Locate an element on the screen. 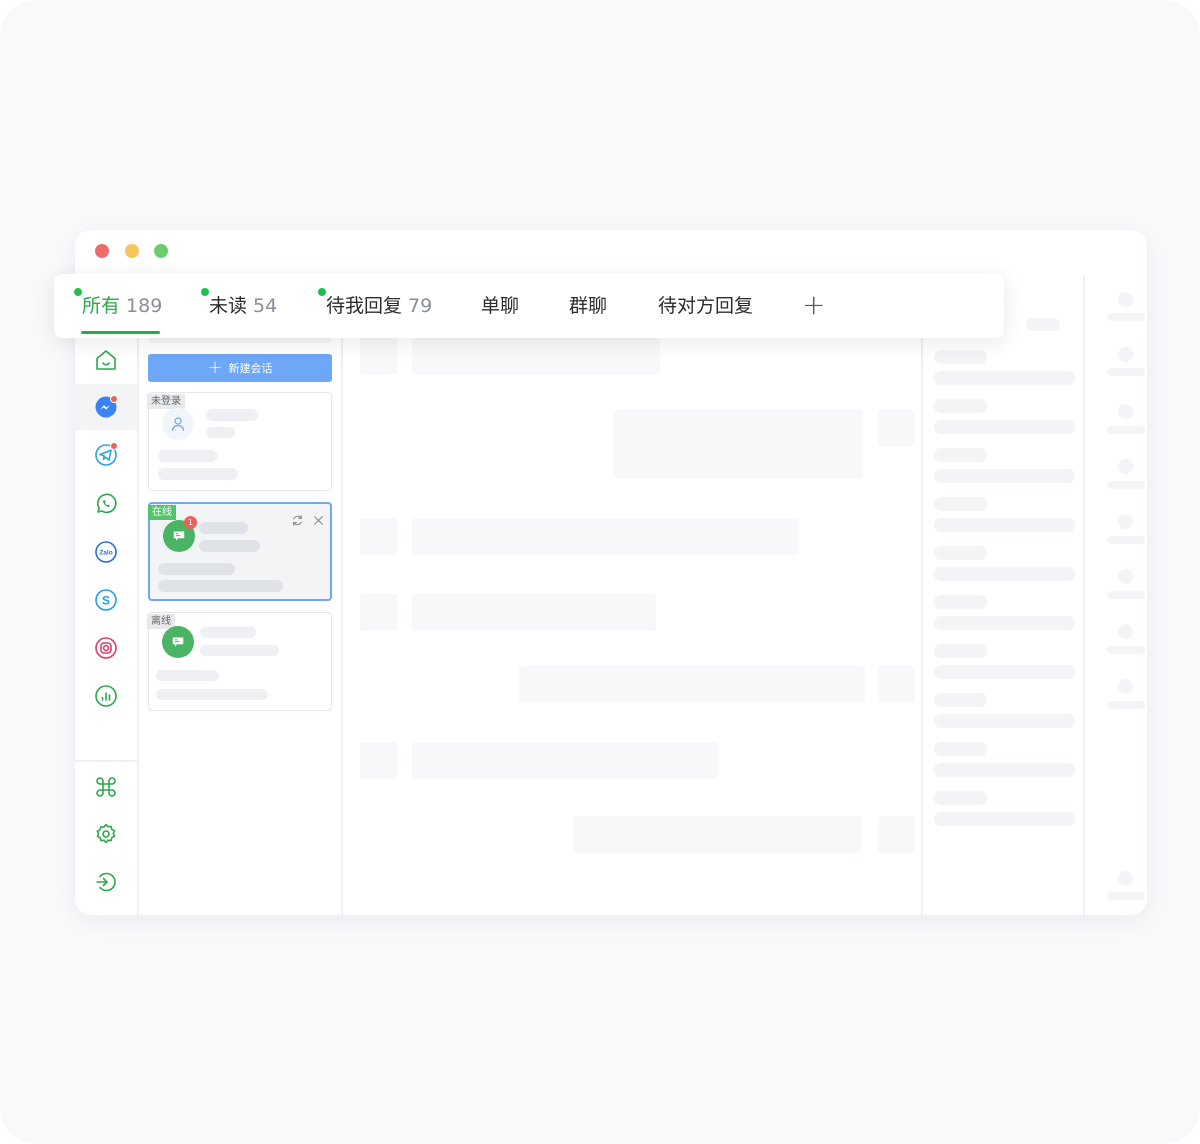 This screenshot has width=1200, height=1144. conversation-filter-tabs: 所有 189 未读 54 待我回复 79 单聊 群聊 待对方回复 + is located at coordinates (529, 306).